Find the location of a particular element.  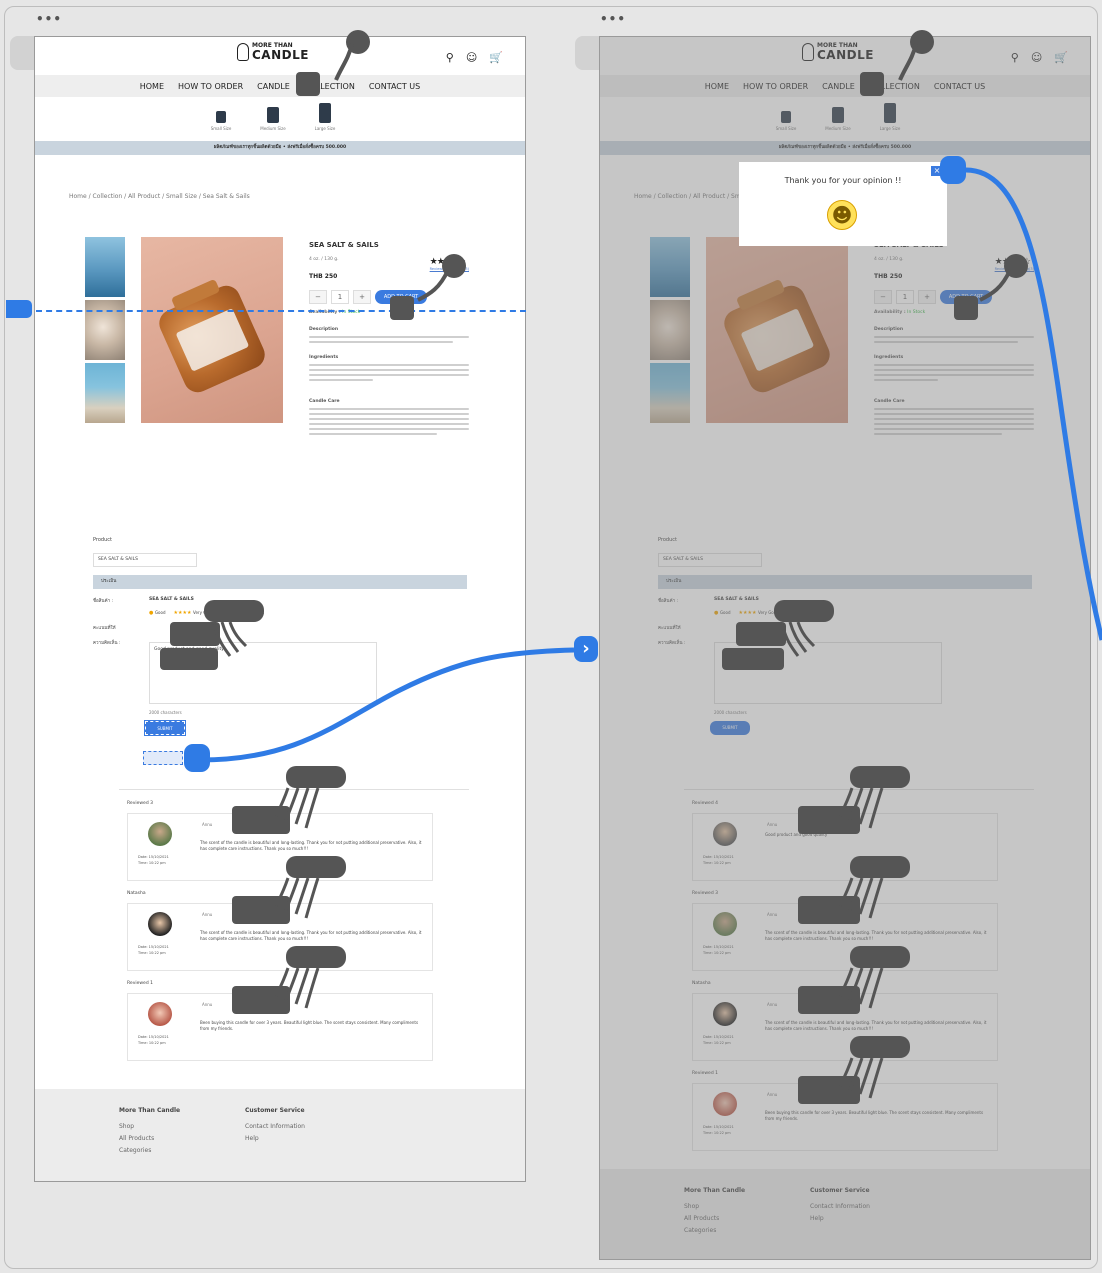

submit-button: SUBMIT is located at coordinates (165, 728).